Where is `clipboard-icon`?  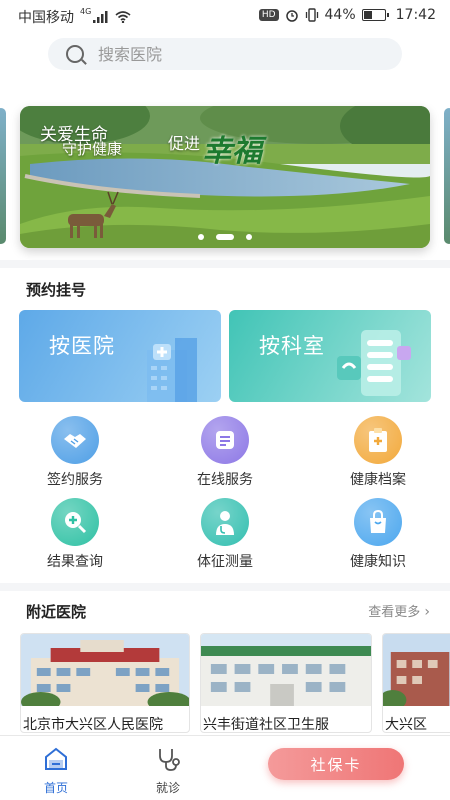 clipboard-icon is located at coordinates (378, 440).